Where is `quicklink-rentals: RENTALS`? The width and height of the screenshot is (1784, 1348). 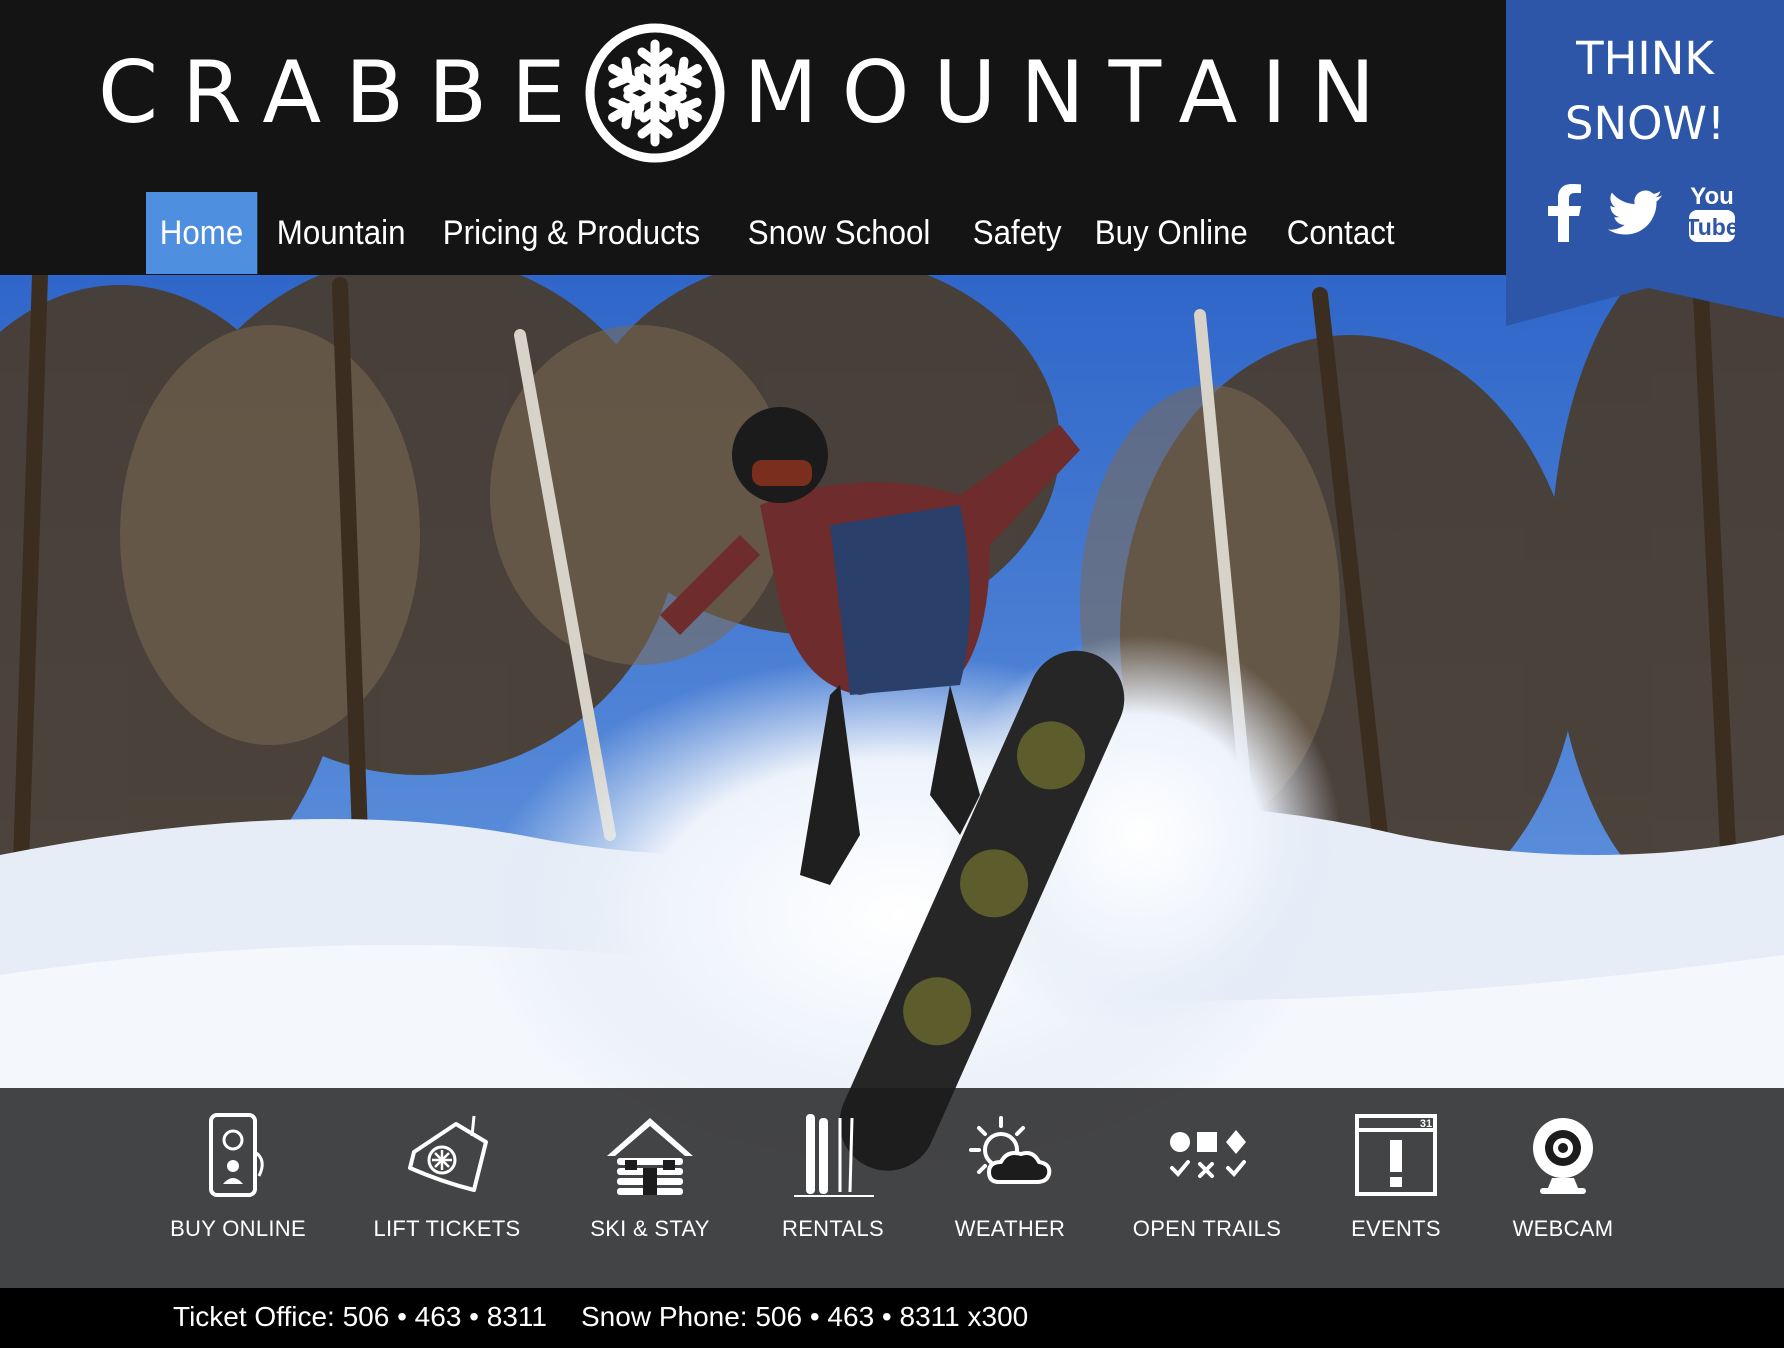 quicklink-rentals: RENTALS is located at coordinates (833, 1188).